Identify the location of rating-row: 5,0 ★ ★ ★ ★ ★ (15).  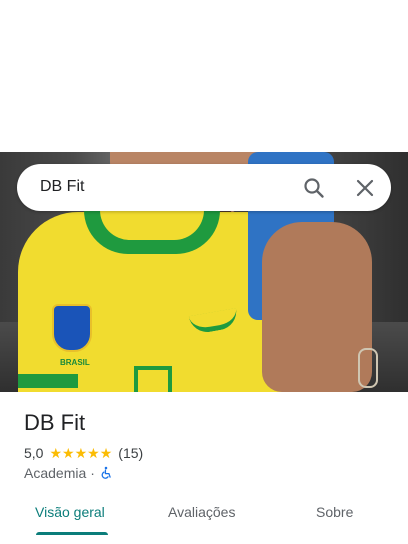
(83, 453).